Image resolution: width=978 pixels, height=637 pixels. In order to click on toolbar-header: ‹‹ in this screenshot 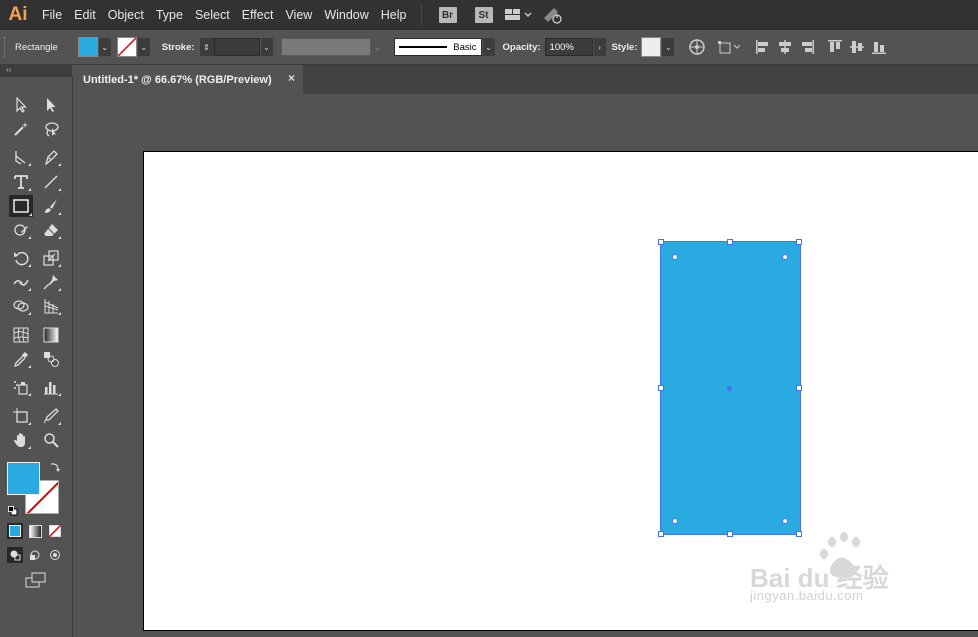, I will do `click(36, 71)`.